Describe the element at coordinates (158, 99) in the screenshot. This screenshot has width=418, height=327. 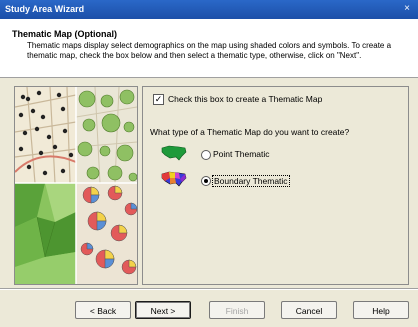
I see `create-thematic-checkbox: ✓` at that location.